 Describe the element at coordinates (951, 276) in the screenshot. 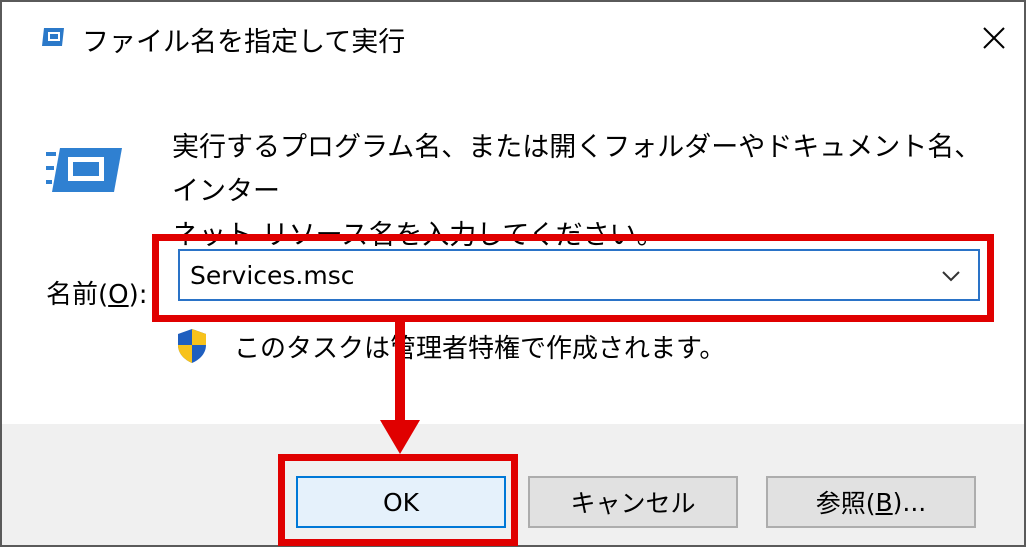

I see `chevron-down-icon` at that location.